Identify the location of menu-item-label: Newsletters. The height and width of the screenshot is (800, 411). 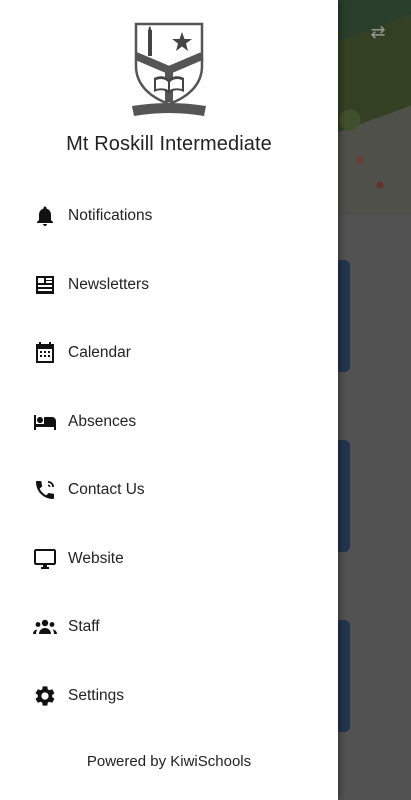
(108, 284).